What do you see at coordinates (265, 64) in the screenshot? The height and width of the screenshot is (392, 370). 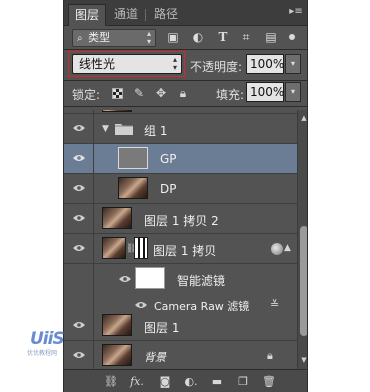 I see `opacity-input: 100%` at bounding box center [265, 64].